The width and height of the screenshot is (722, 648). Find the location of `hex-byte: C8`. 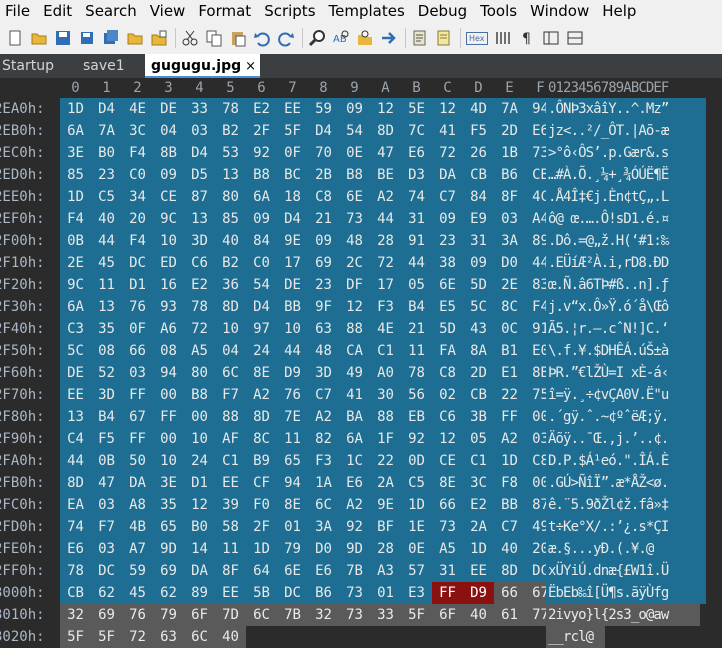

hex-byte: C8 is located at coordinates (323, 197).